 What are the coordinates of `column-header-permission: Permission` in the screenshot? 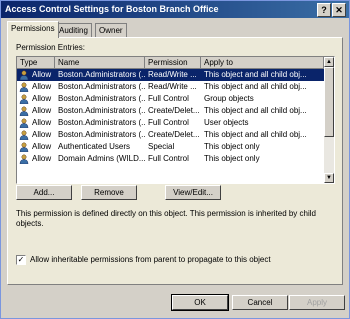 It's located at (173, 62).